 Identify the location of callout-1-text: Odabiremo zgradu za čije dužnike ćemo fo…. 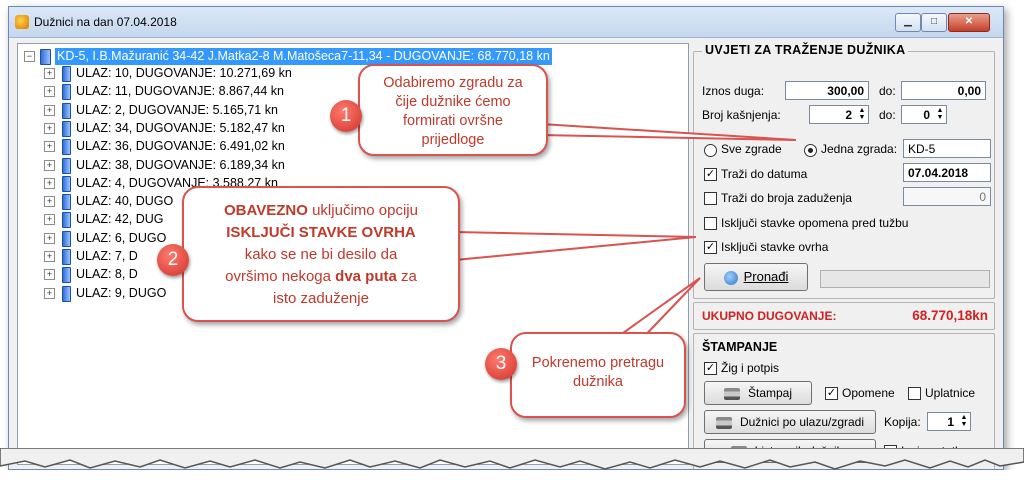
(453, 111).